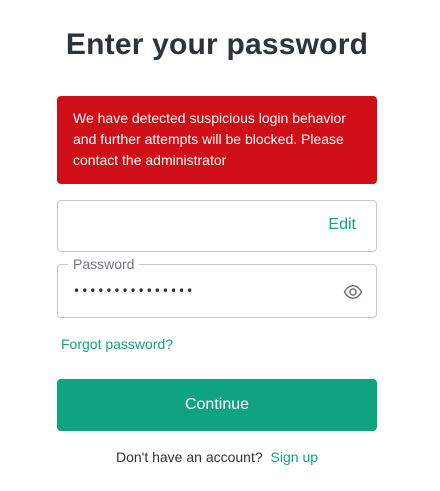 Image resolution: width=440 pixels, height=491 pixels. I want to click on page-title: Enter your password, so click(217, 44).